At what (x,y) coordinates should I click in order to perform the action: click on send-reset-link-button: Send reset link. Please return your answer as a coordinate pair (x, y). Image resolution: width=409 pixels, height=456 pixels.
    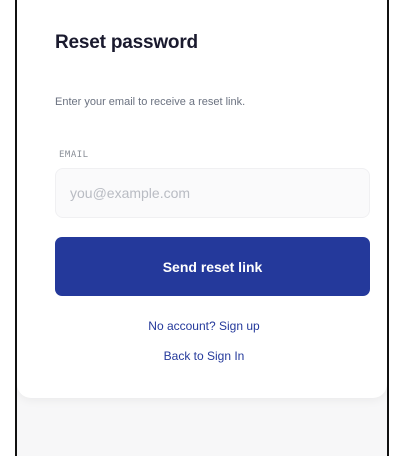
    Looking at the image, I should click on (212, 266).